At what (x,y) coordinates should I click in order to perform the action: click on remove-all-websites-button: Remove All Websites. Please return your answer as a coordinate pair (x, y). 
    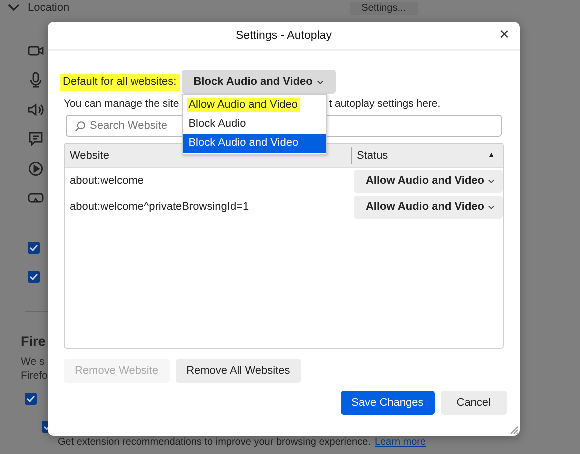
    Looking at the image, I should click on (239, 371).